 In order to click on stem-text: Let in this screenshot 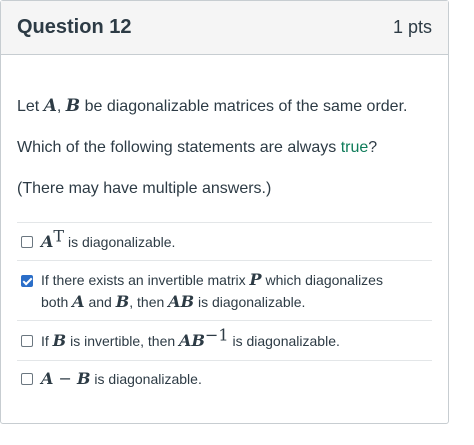, I will do `click(30, 106)`.